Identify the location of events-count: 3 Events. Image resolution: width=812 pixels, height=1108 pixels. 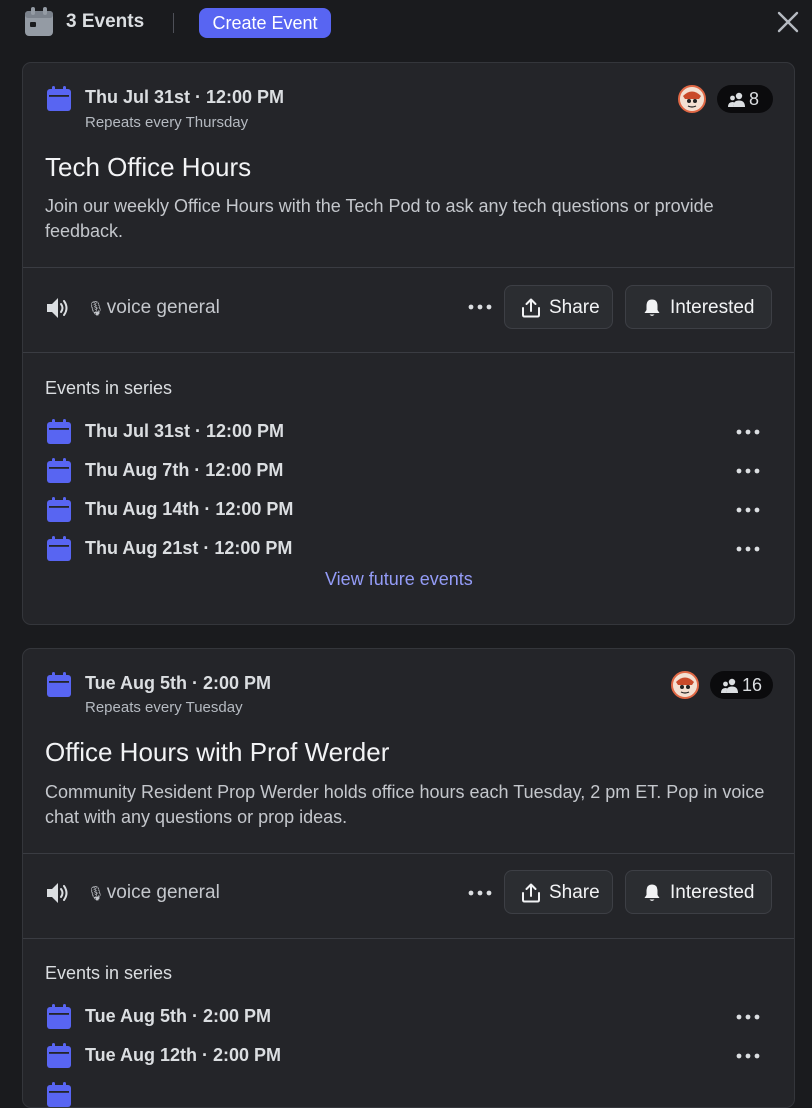
(105, 21).